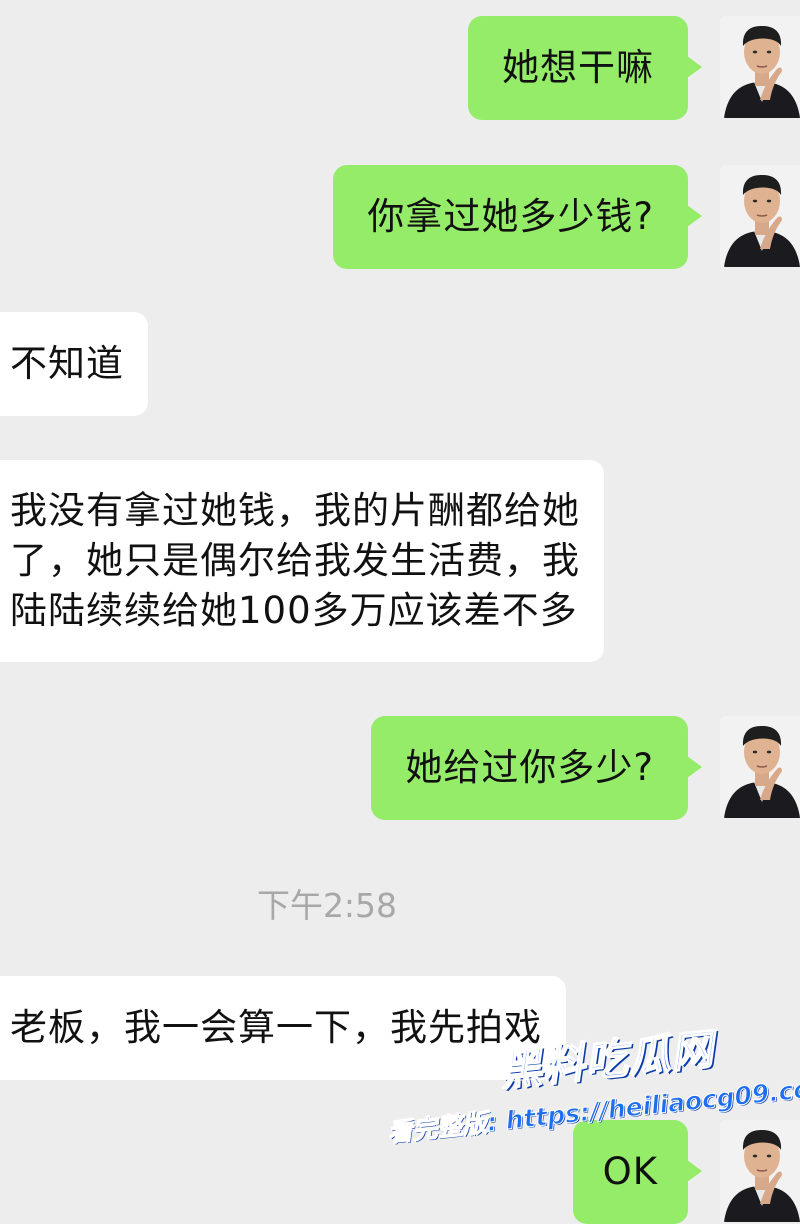  What do you see at coordinates (295, 560) in the screenshot?
I see `message-line: 了，她只是偶尔给我发生活费，我` at bounding box center [295, 560].